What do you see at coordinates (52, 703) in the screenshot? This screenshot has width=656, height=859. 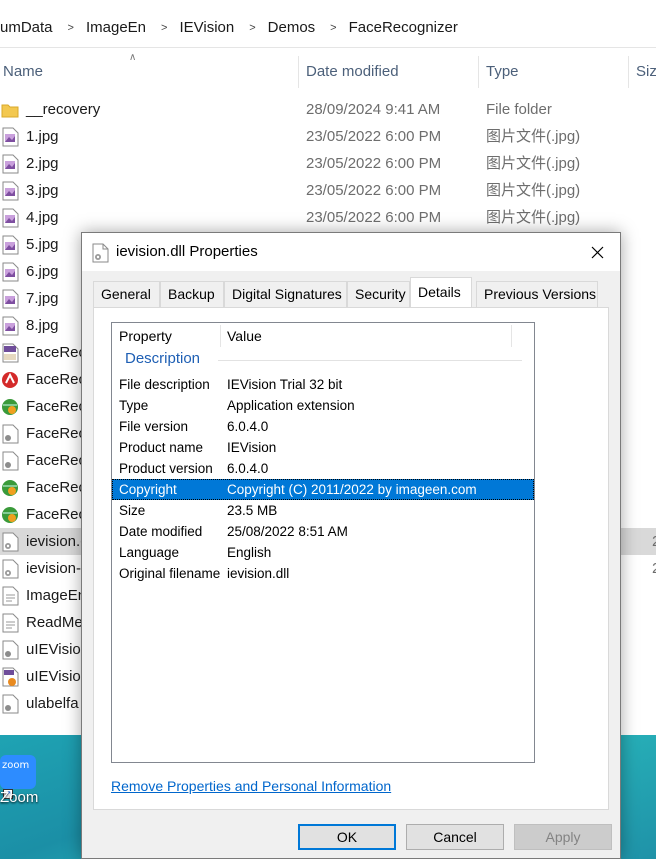 I see `file-name: ulabelfa` at bounding box center [52, 703].